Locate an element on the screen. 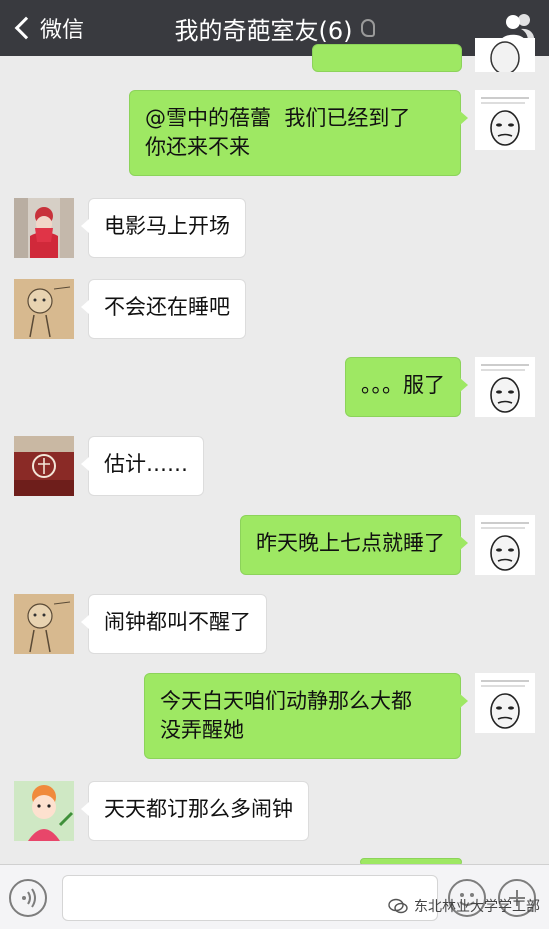 This screenshot has width=549, height=929. message-bubble: 不会还在睡吧 is located at coordinates (163, 309).